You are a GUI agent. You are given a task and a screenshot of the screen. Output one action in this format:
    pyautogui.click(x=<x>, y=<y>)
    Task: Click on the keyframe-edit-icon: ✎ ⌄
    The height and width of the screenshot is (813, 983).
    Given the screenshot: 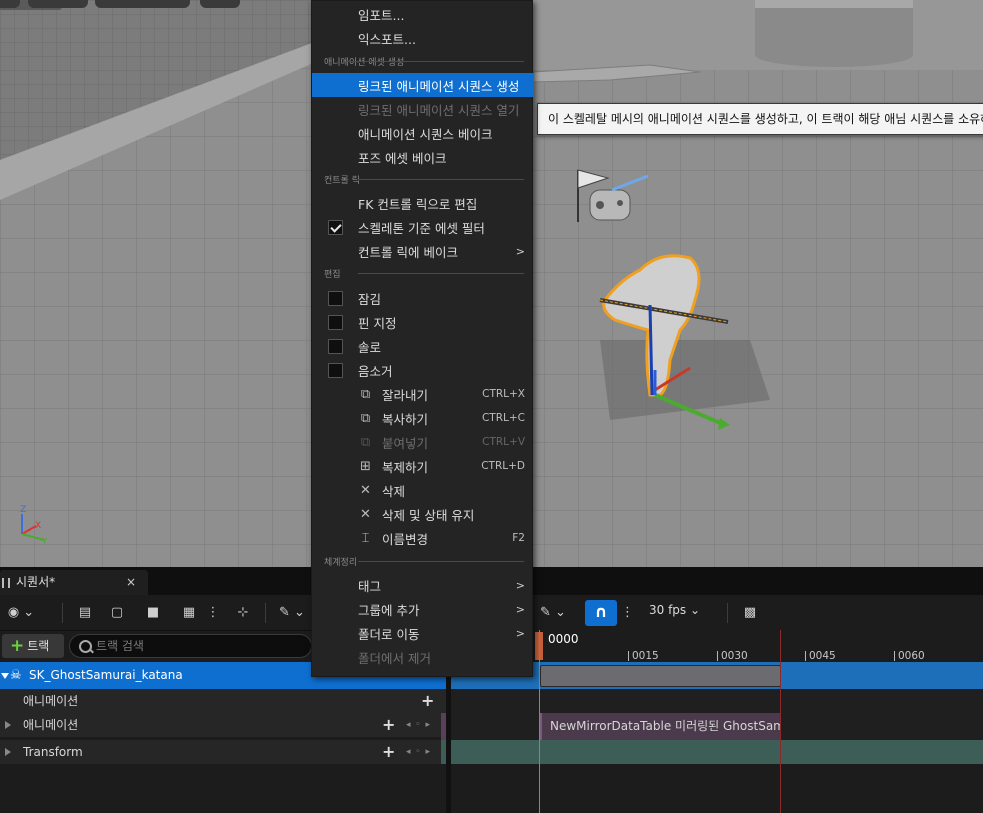 What is the action you would take?
    pyautogui.click(x=553, y=613)
    